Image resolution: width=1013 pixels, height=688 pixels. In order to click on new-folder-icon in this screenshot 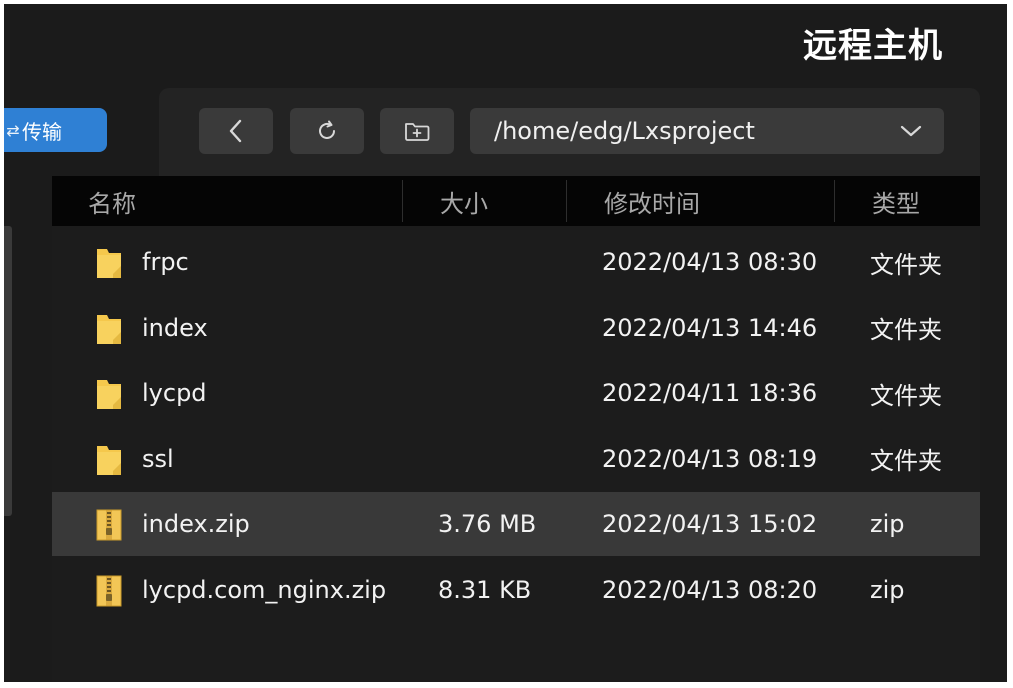, I will do `click(417, 131)`.